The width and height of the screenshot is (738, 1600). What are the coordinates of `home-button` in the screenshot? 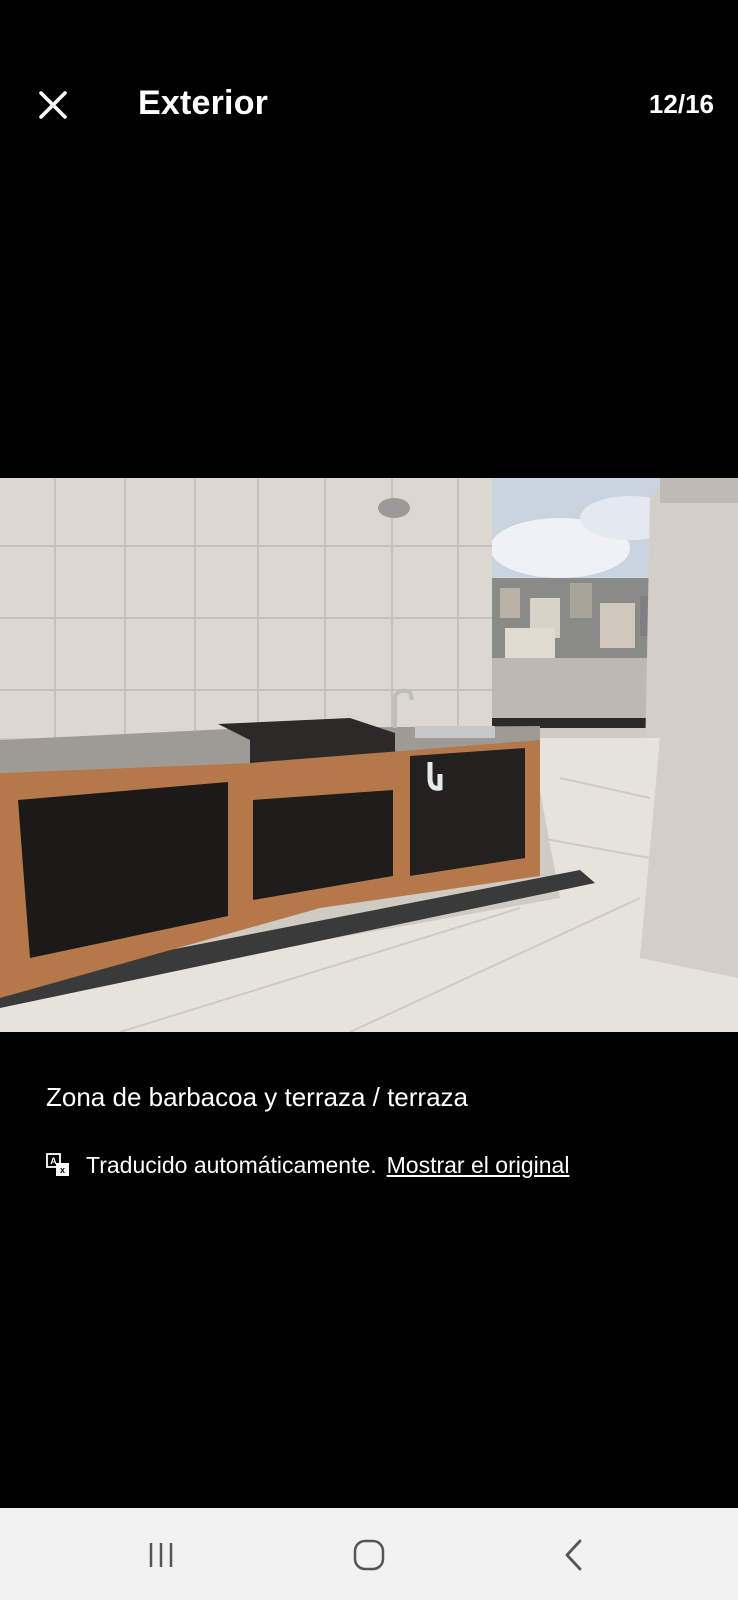 It's located at (369, 1555).